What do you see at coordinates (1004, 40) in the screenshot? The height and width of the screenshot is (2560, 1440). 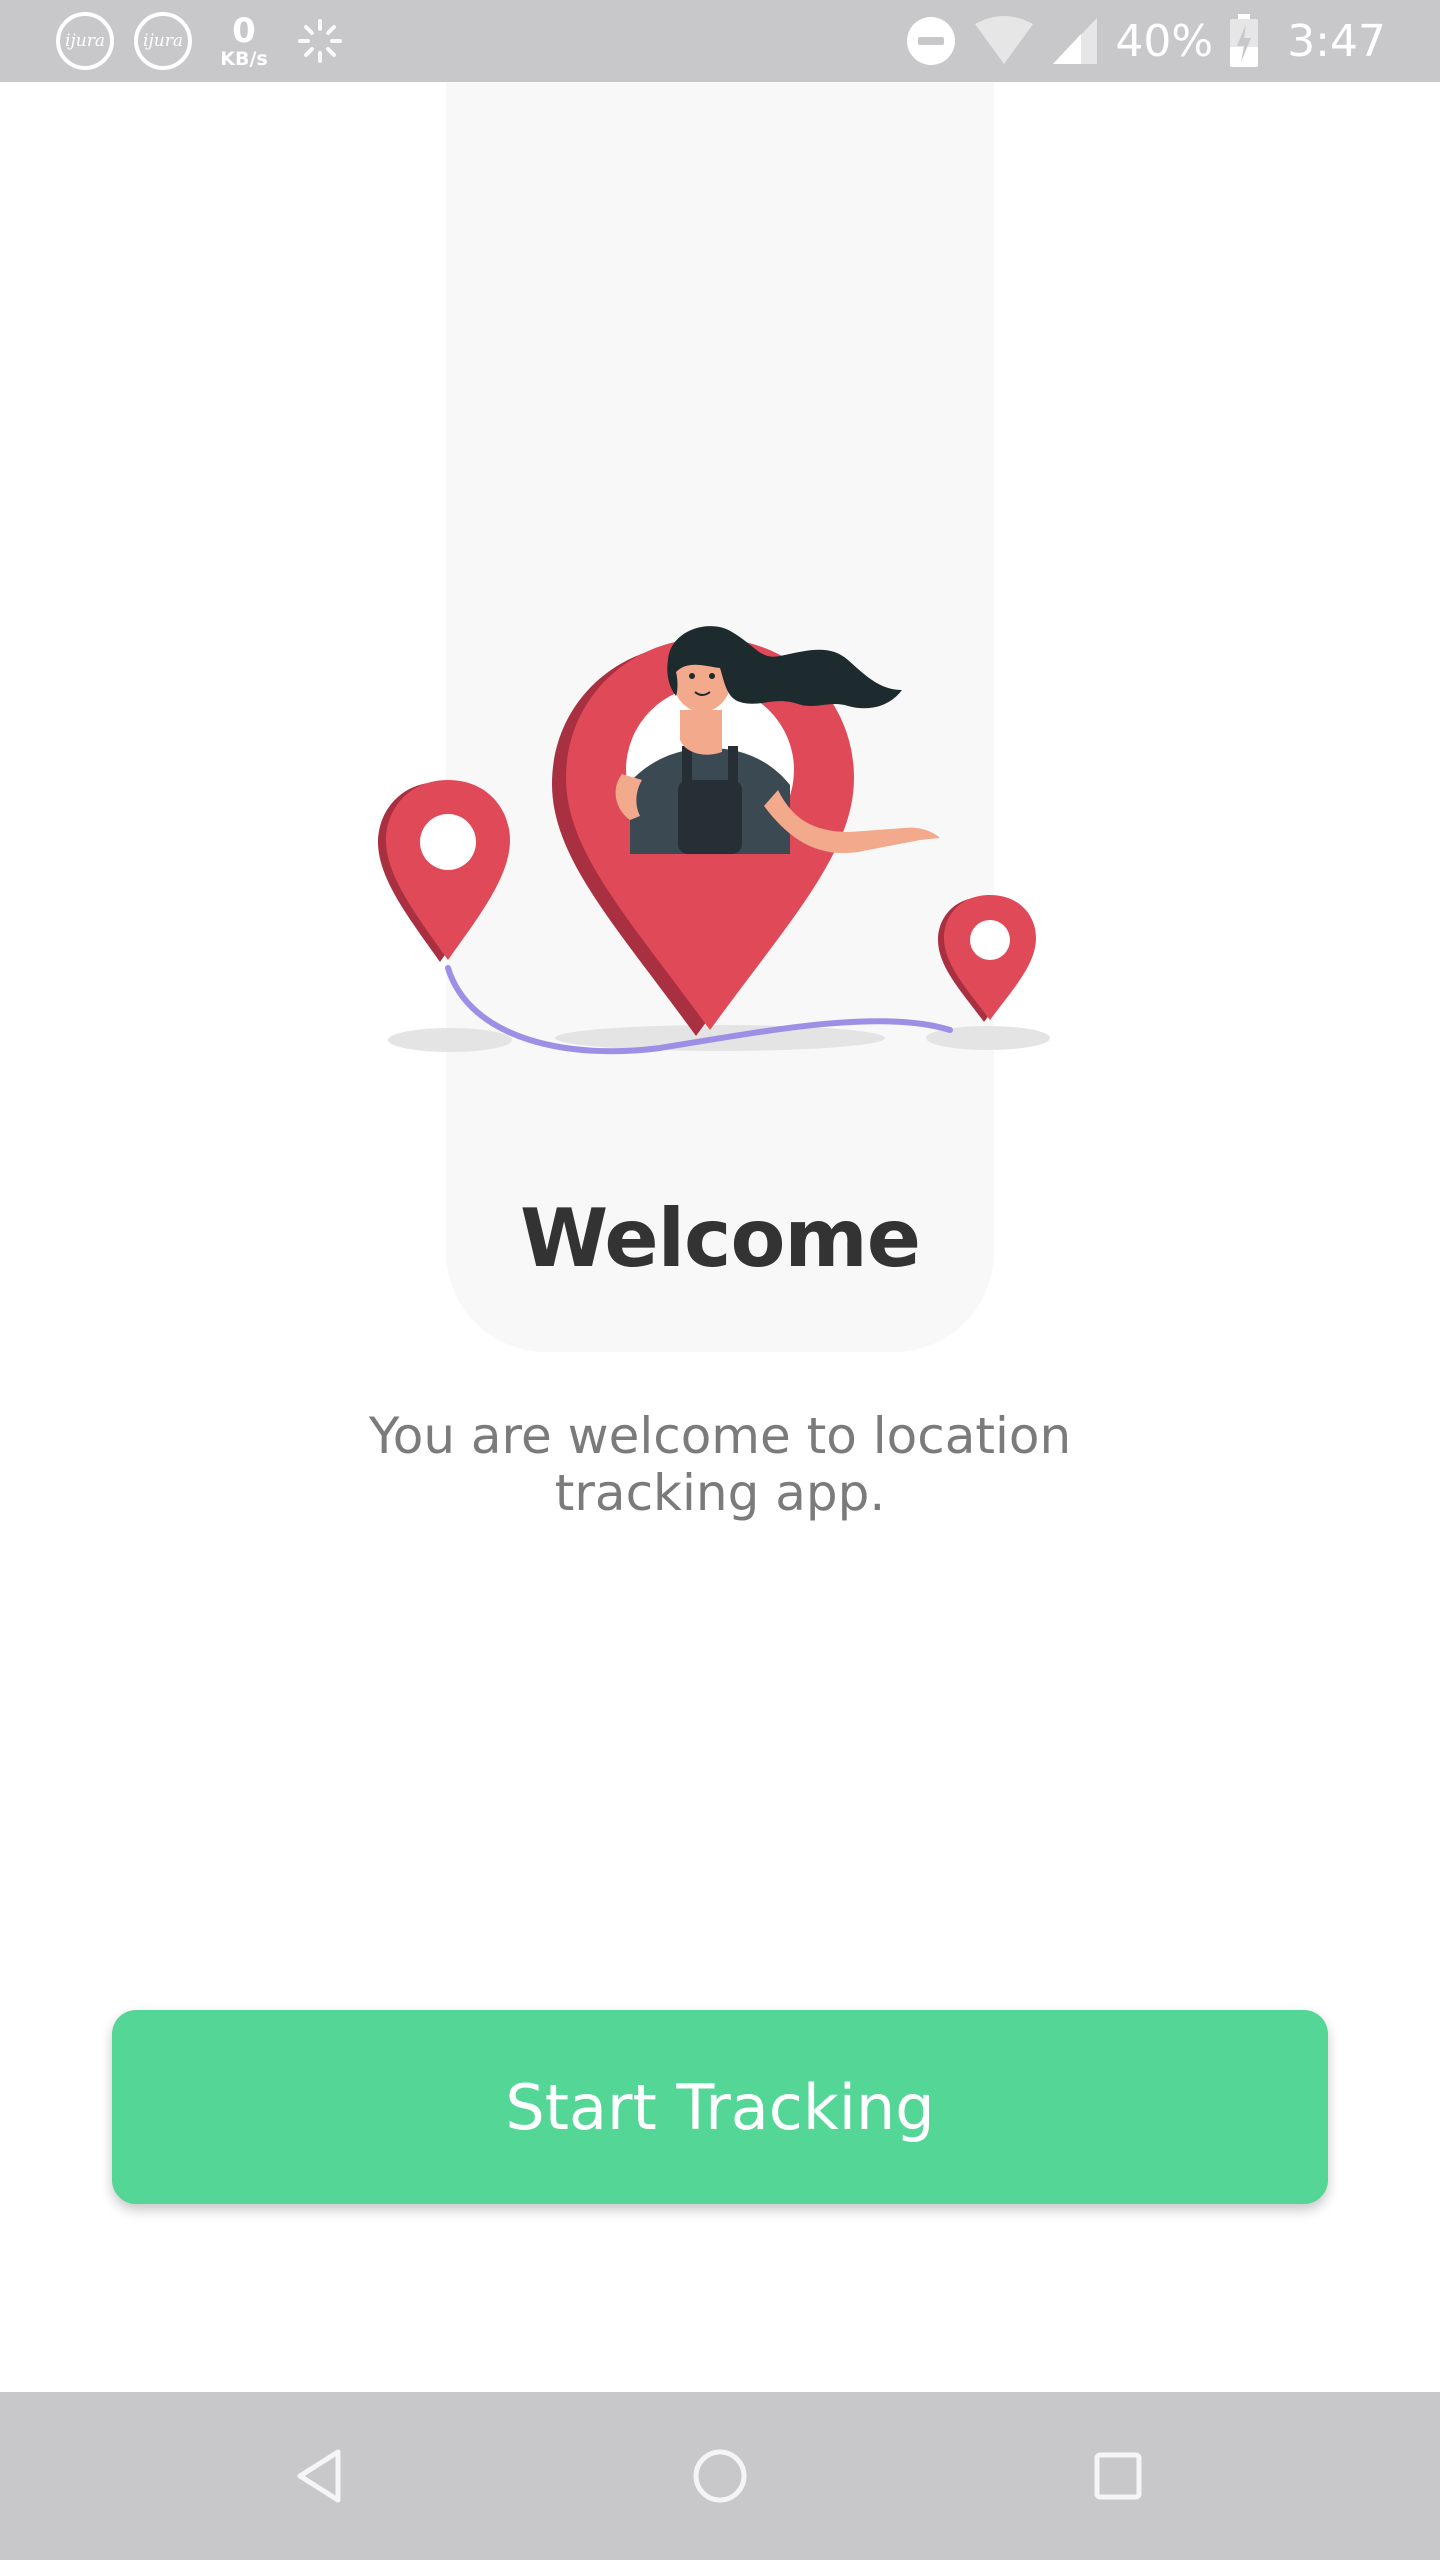 I see `wifi-icon` at bounding box center [1004, 40].